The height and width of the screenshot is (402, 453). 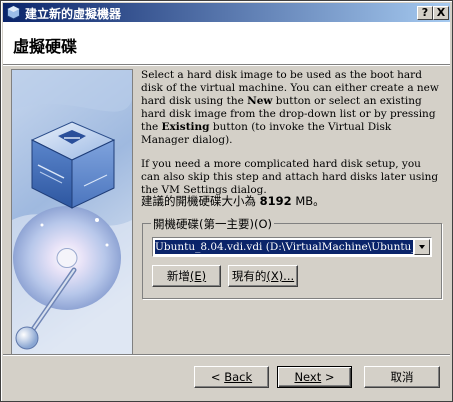 What do you see at coordinates (226, 65) in the screenshot?
I see `header-divider` at bounding box center [226, 65].